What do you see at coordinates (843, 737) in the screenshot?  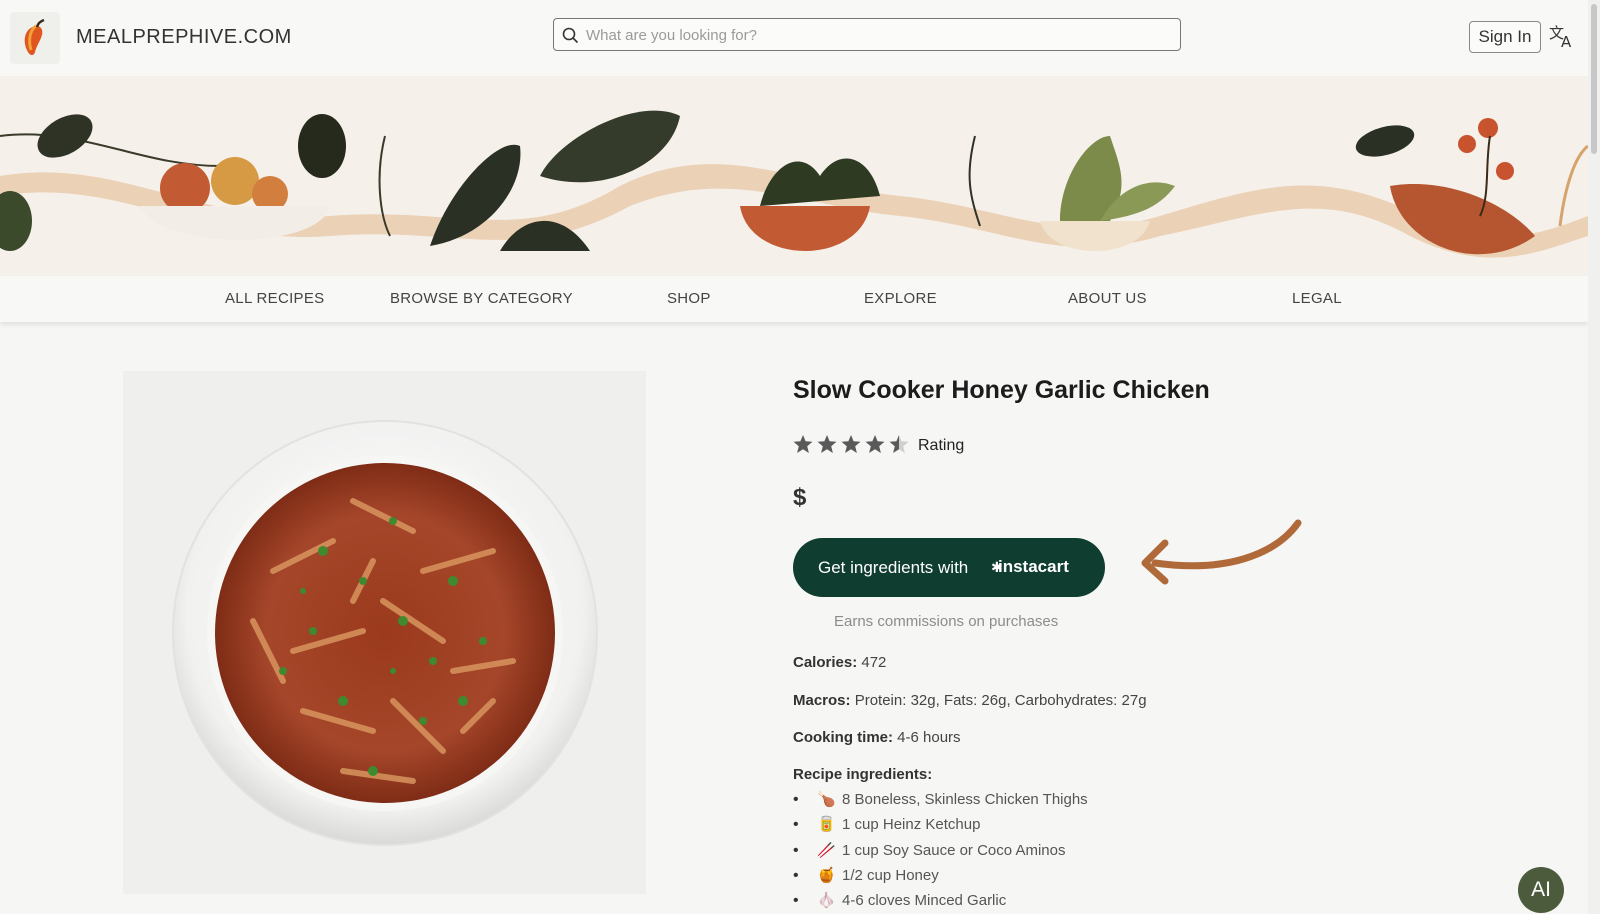 I see `cooking-time-label: Cooking time:` at bounding box center [843, 737].